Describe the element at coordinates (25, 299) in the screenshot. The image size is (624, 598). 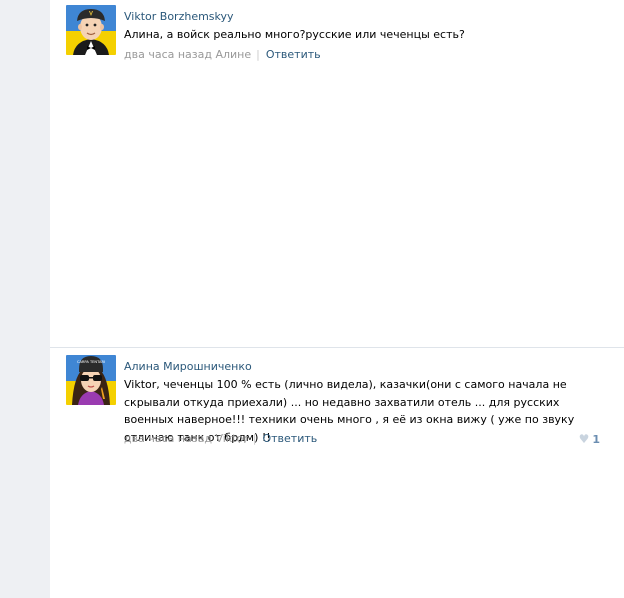
I see `left-gutter` at that location.